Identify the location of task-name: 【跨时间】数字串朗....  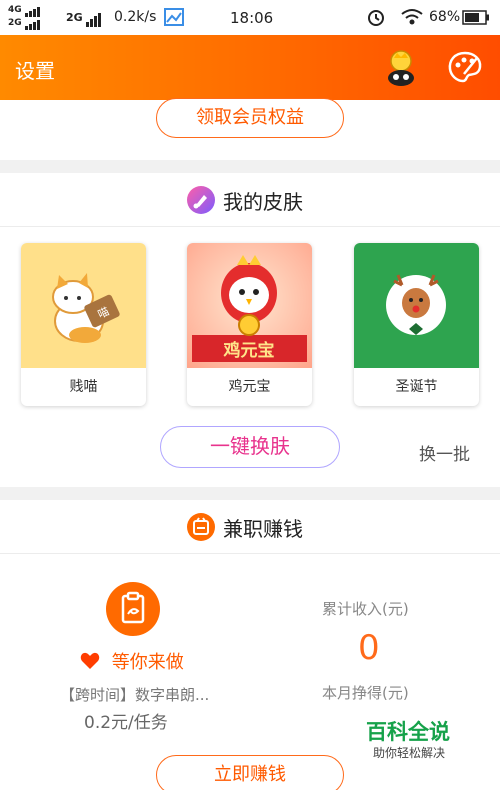
(134, 694).